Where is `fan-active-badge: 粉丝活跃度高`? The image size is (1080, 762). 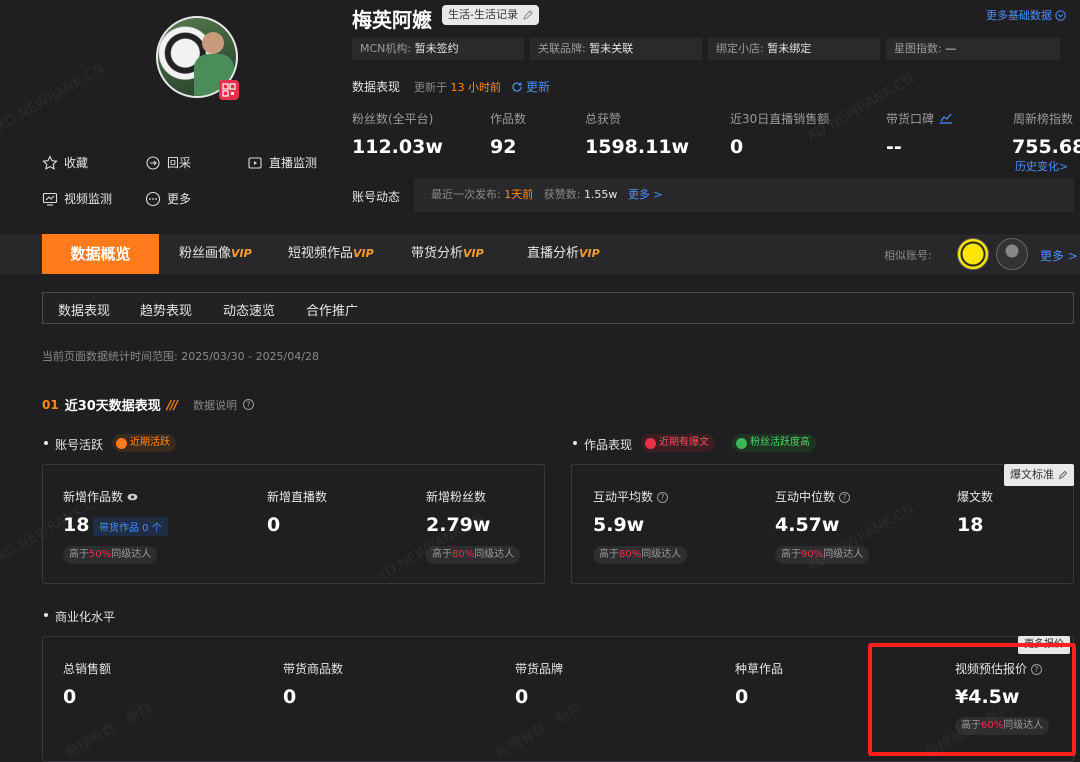 fan-active-badge: 粉丝活跃度高 is located at coordinates (774, 443).